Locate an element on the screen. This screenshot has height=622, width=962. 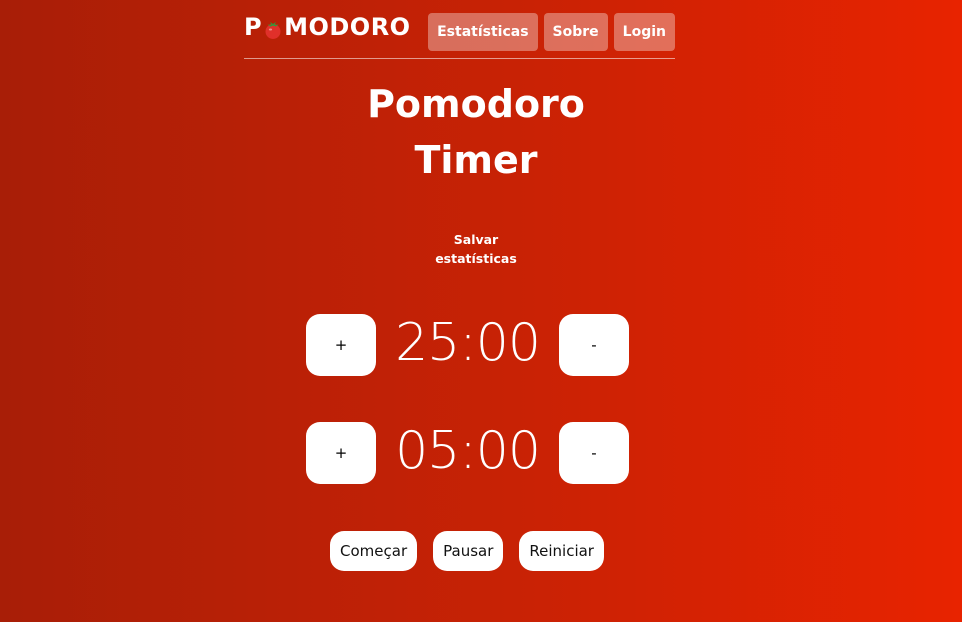
logo: P MODORO is located at coordinates (327, 27).